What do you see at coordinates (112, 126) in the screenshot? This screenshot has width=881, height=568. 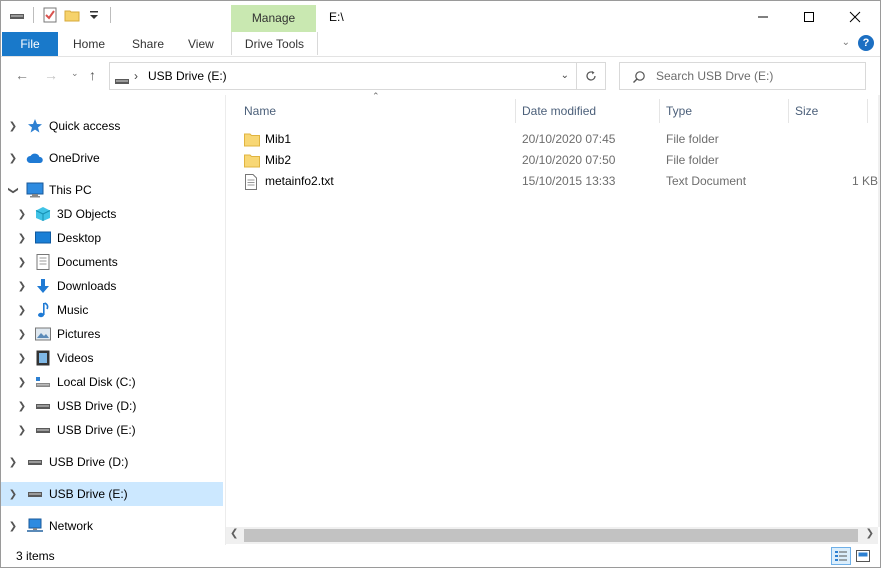 I see `nav-item-quick-access: ❯ Quick access` at bounding box center [112, 126].